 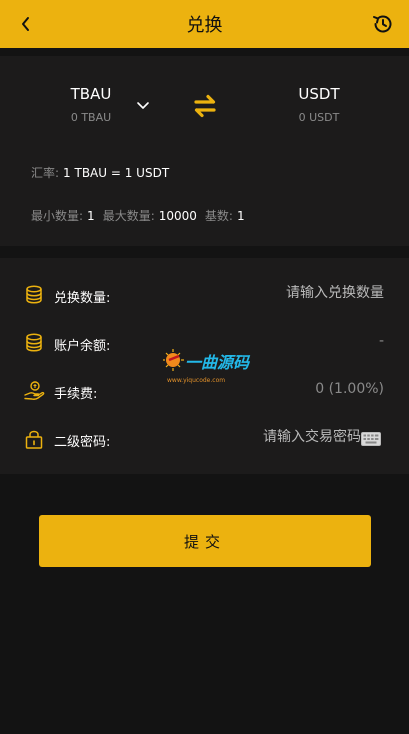 I want to click on back-button, so click(x=26, y=24).